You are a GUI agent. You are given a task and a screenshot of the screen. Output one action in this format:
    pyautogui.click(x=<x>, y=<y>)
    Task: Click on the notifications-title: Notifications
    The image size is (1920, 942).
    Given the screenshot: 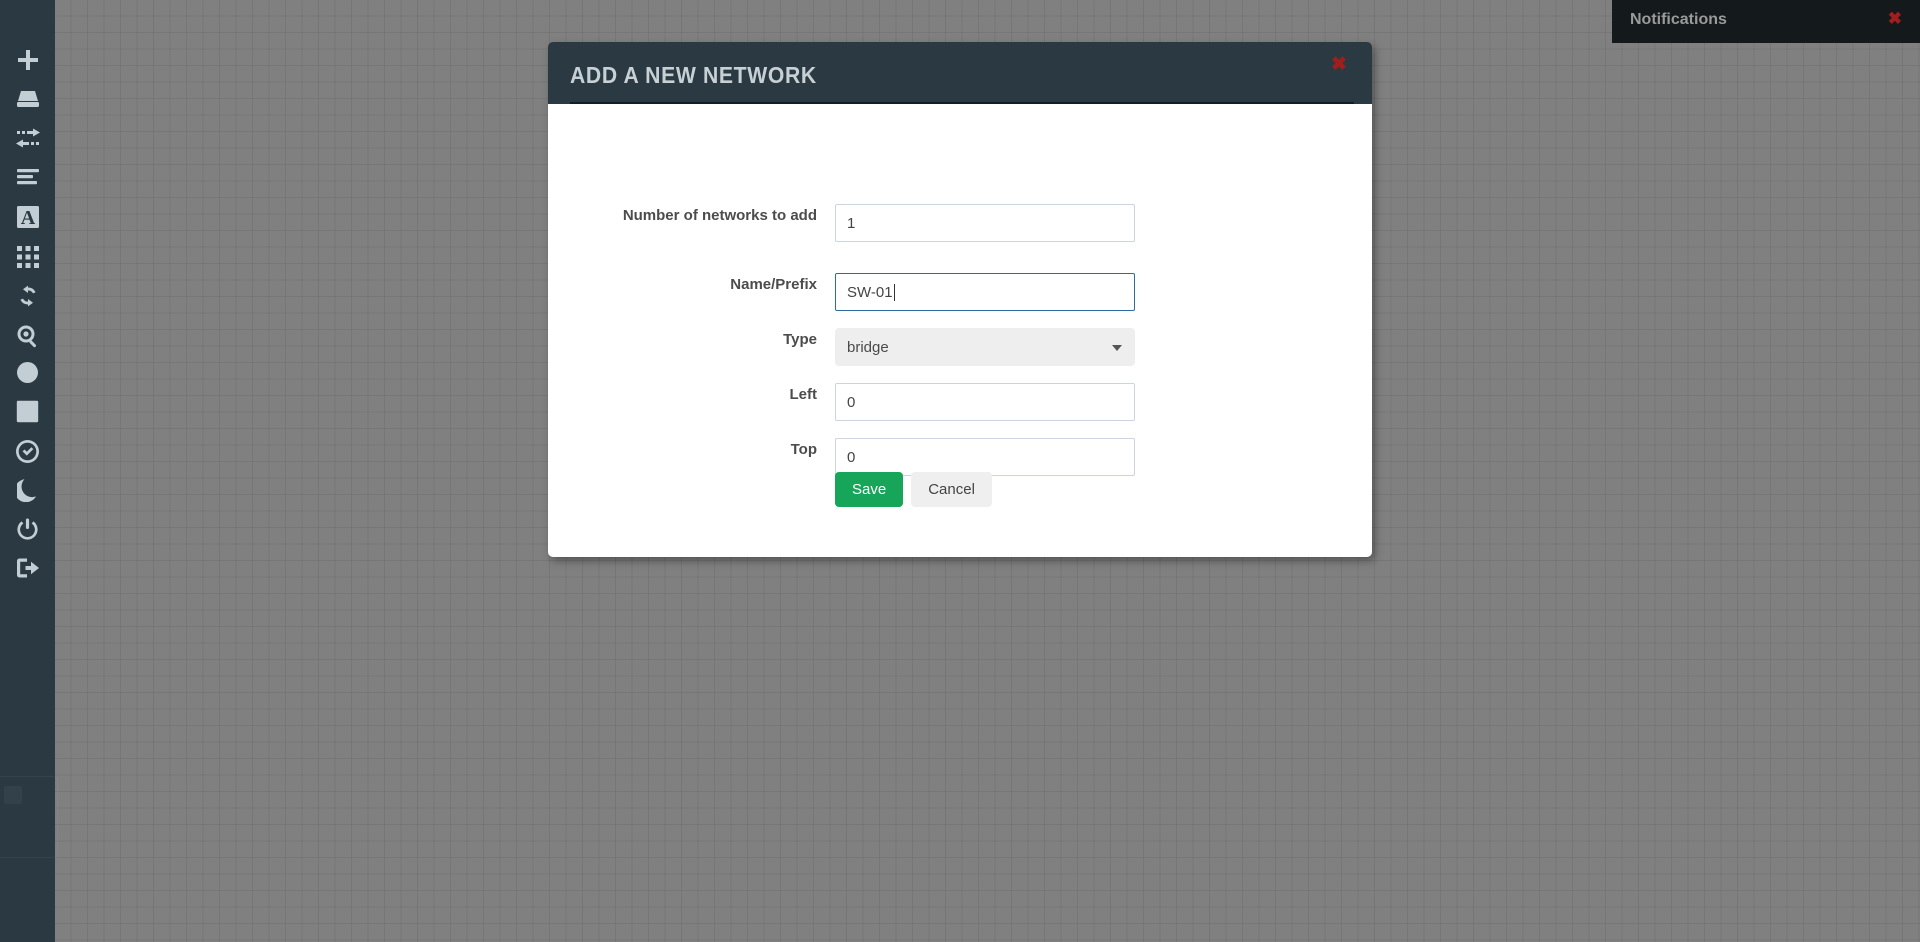 What is the action you would take?
    pyautogui.click(x=1678, y=19)
    